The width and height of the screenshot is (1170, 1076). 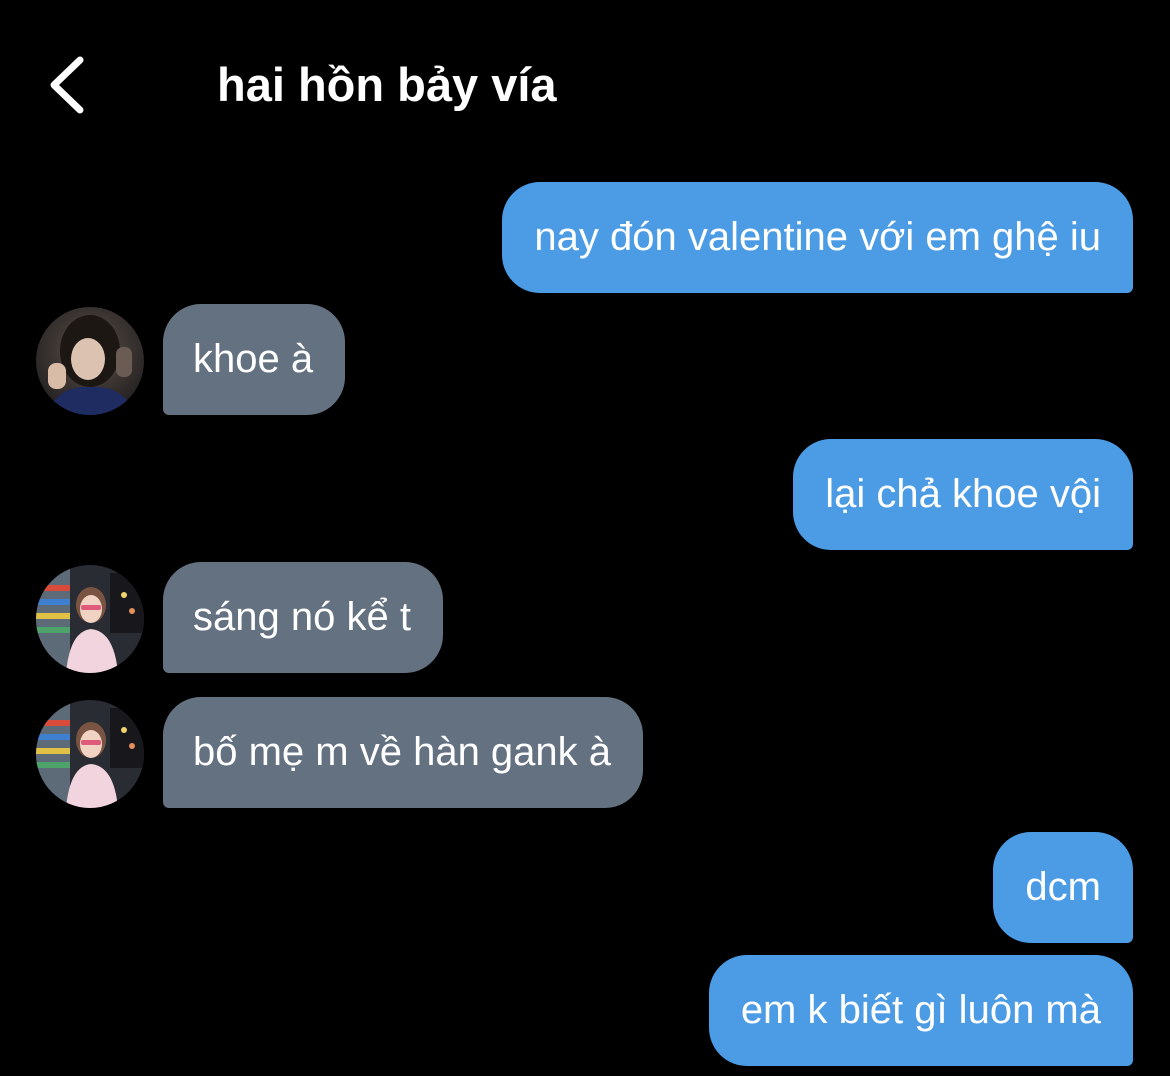 I want to click on incoming-message: sáng nó kể t, so click(x=303, y=617).